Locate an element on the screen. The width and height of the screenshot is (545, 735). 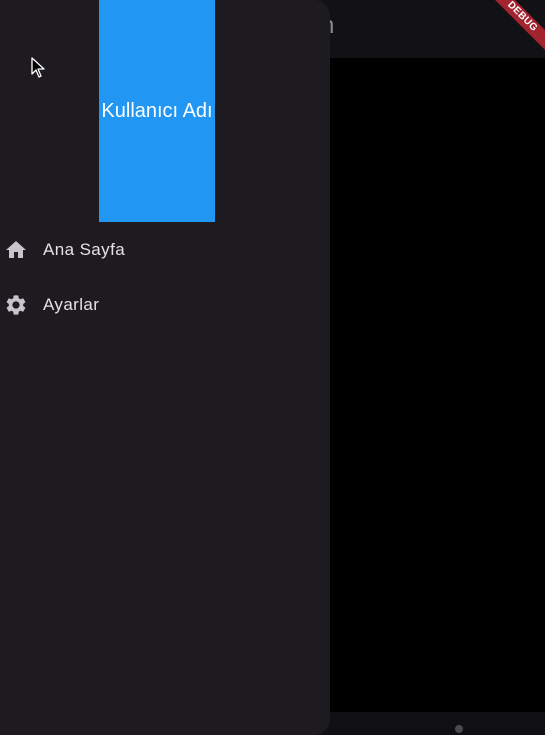
drawer-header: Kullanıcı Adı is located at coordinates (157, 111).